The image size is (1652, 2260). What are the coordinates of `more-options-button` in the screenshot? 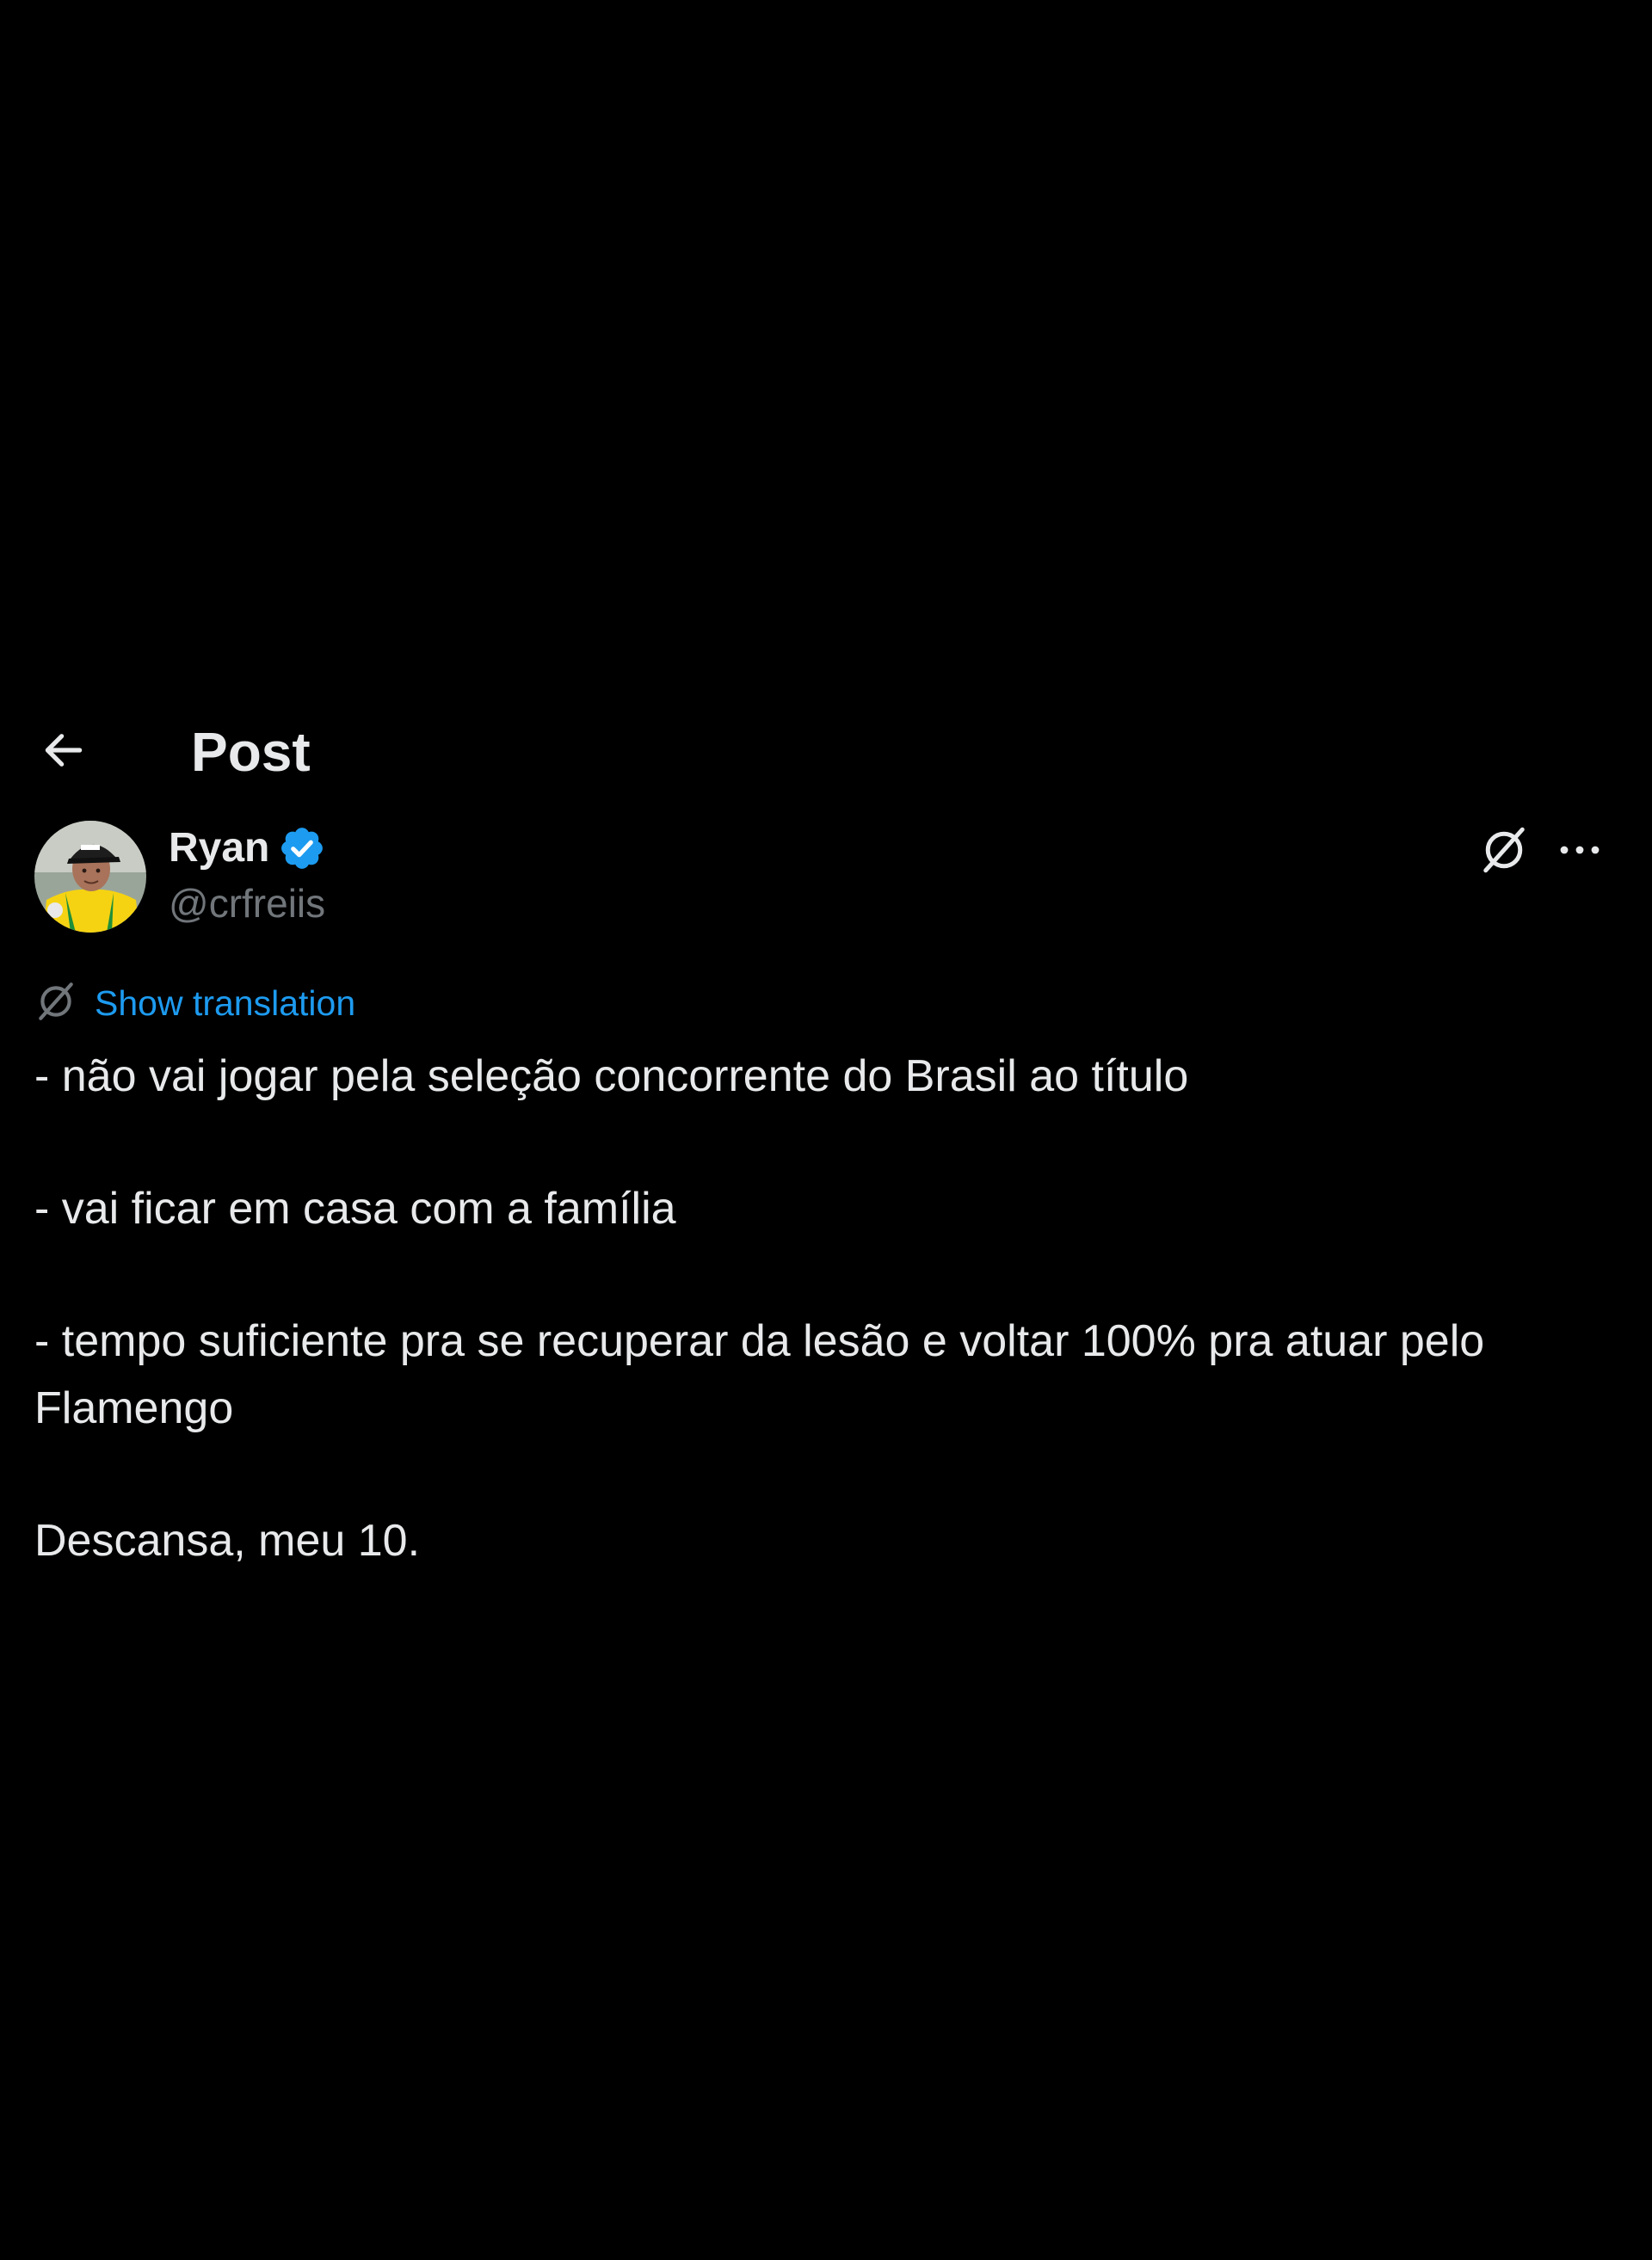 It's located at (1580, 852).